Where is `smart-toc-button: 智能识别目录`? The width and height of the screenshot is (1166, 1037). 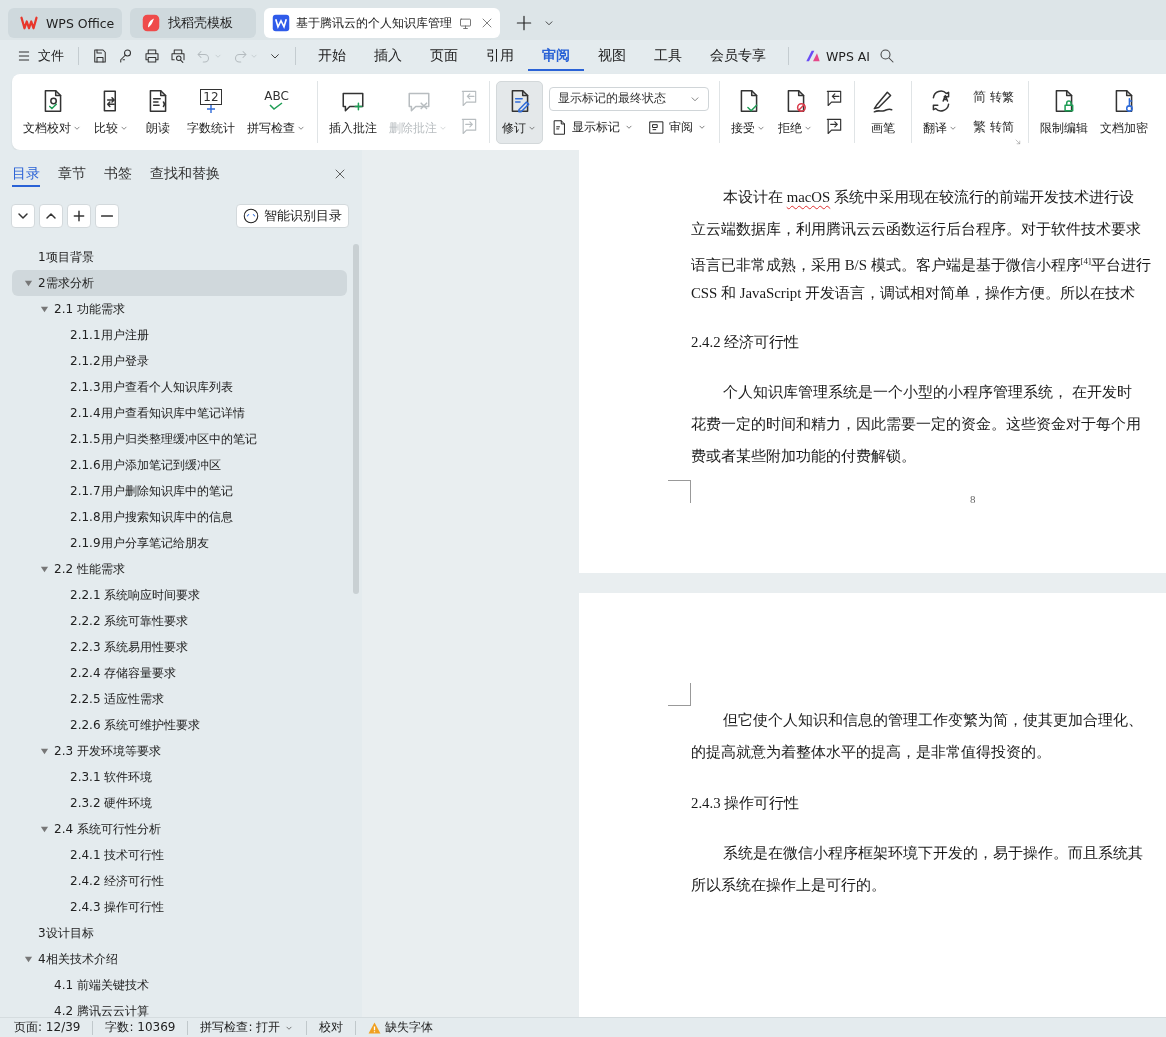 smart-toc-button: 智能识别目录 is located at coordinates (292, 216).